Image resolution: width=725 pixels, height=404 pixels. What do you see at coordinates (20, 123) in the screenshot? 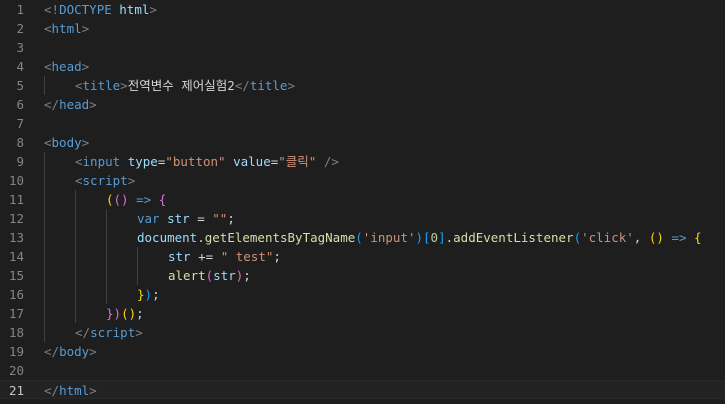
I see `line-number: 7` at bounding box center [20, 123].